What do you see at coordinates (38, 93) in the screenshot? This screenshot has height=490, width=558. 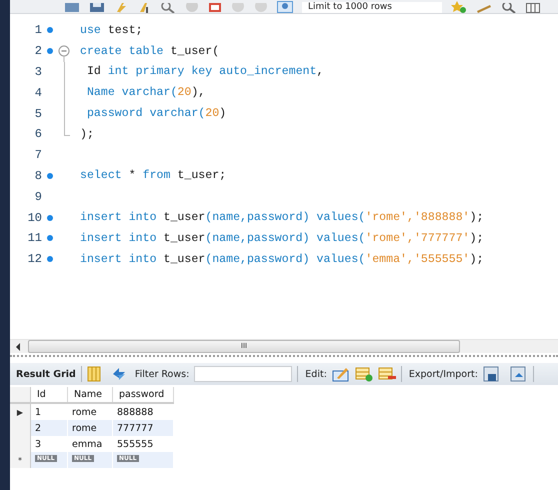 I see `line-number: 4` at bounding box center [38, 93].